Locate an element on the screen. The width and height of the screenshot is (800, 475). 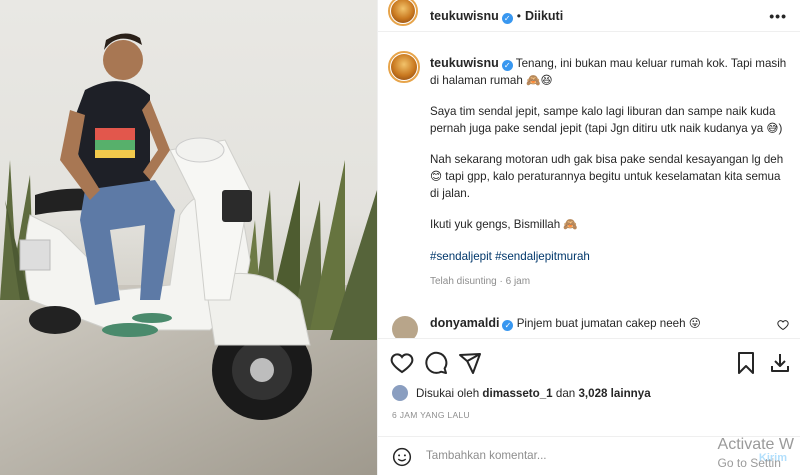
watermark-line-1: Activate W is located at coordinates (755, 444).